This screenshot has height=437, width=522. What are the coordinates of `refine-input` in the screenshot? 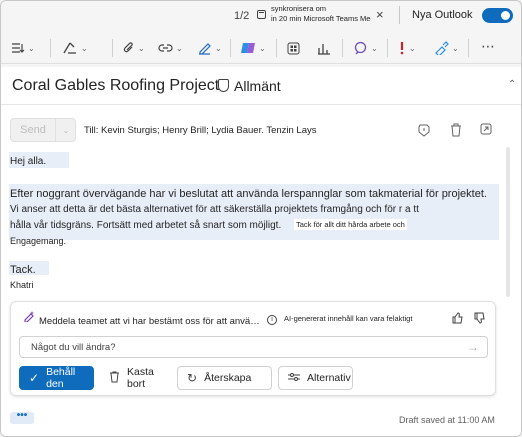 It's located at (253, 347).